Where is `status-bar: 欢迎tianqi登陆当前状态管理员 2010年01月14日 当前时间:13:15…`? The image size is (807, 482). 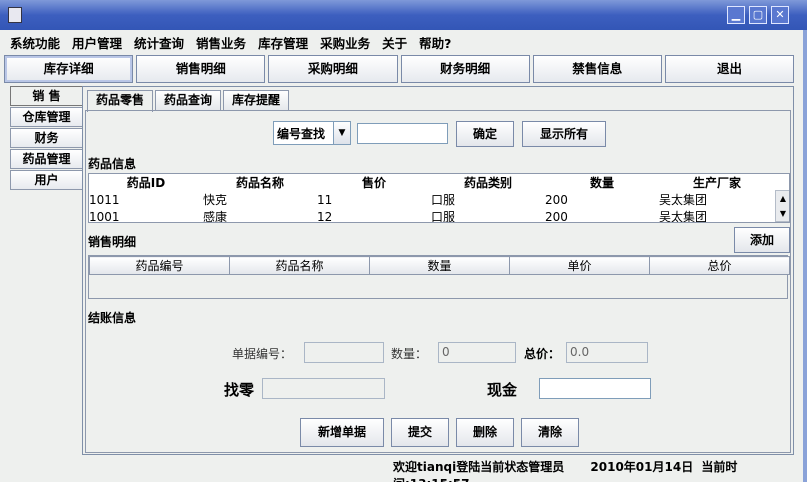 status-bar: 欢迎tianqi登陆当前状态管理员 2010年01月14日 当前时间:13:15… is located at coordinates (598, 470).